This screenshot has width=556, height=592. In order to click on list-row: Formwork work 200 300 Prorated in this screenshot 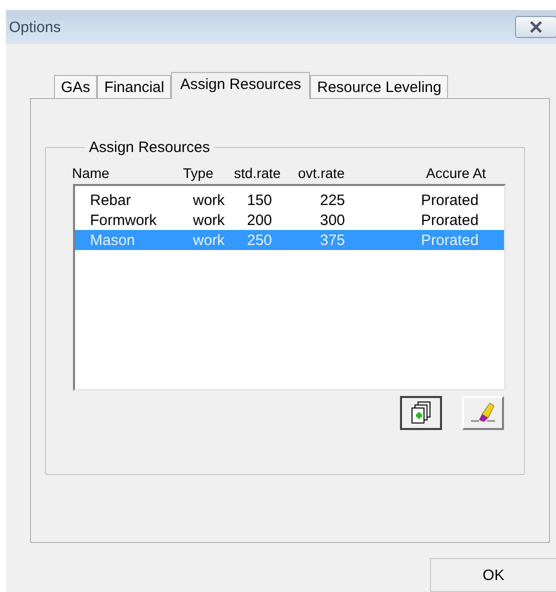, I will do `click(289, 220)`.